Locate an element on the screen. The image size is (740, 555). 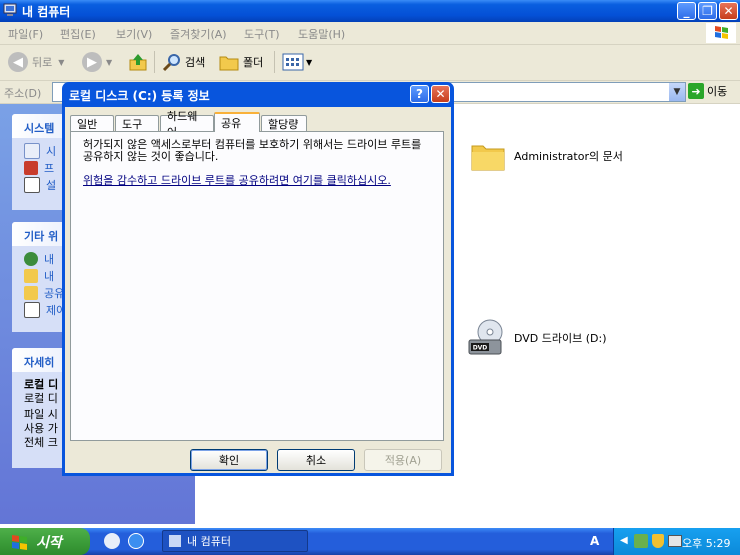
svg-text: DVD is located at coordinates (480, 348).